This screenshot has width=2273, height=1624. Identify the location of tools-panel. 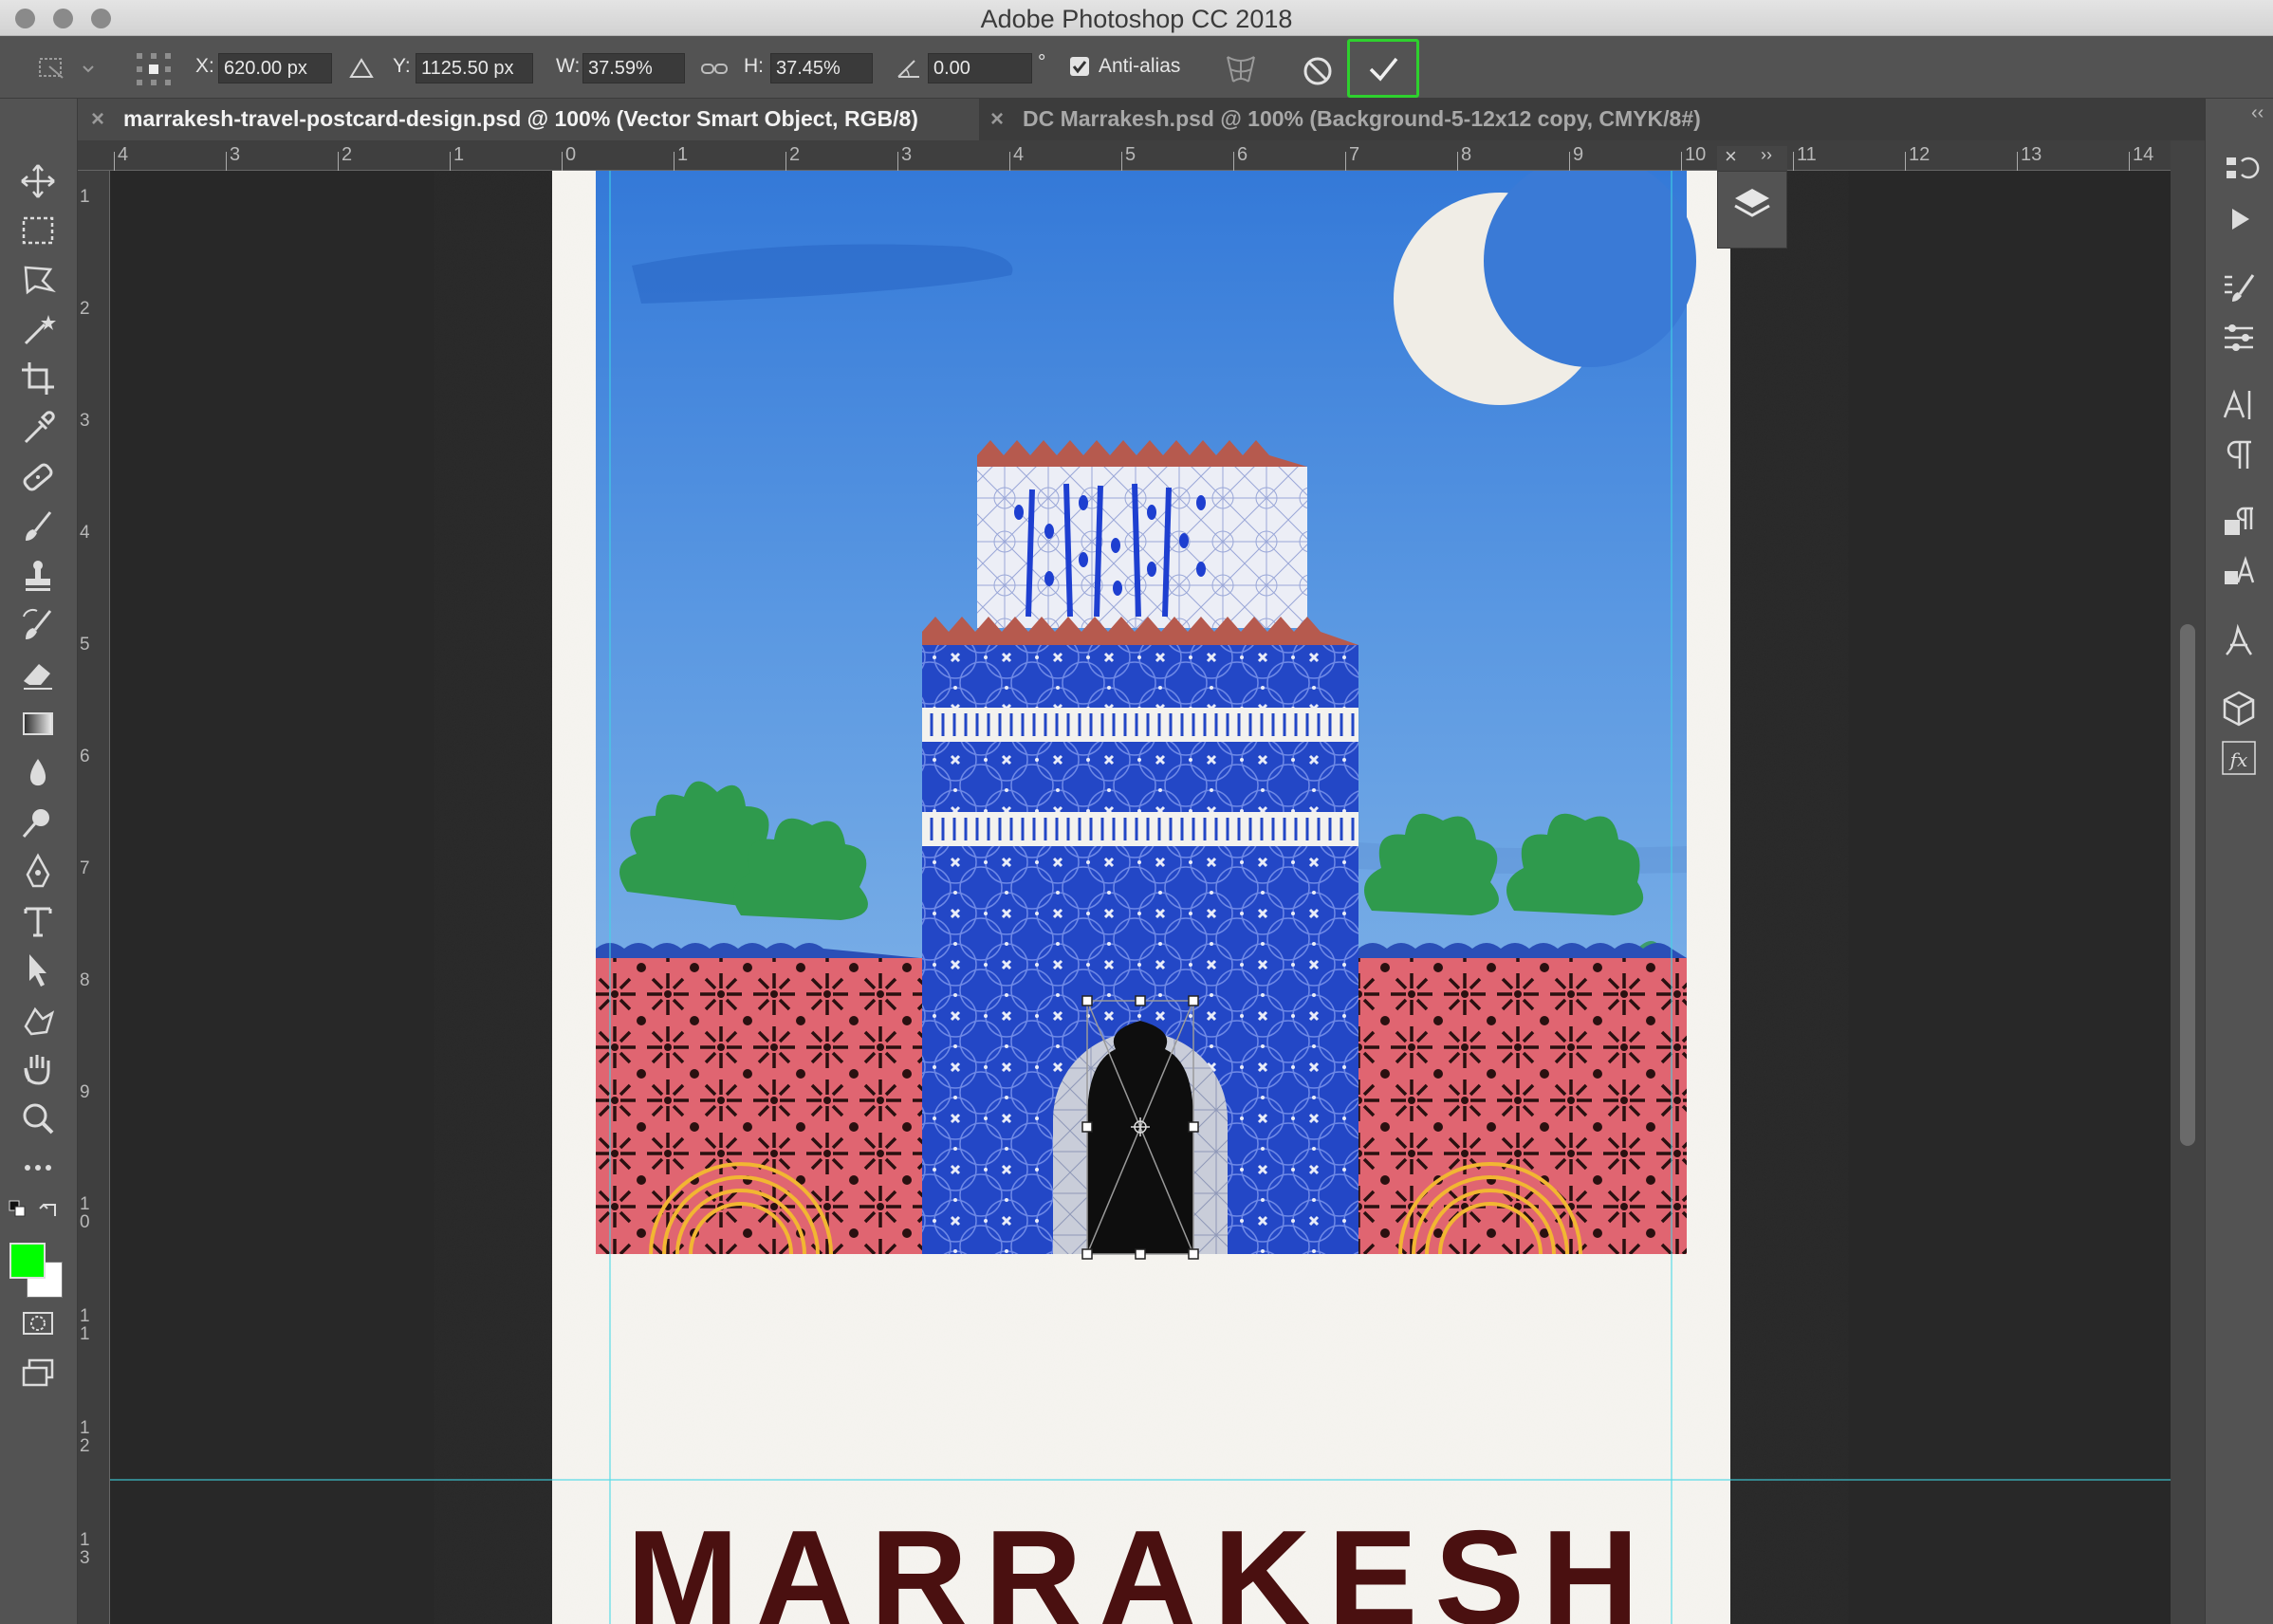
(39, 862).